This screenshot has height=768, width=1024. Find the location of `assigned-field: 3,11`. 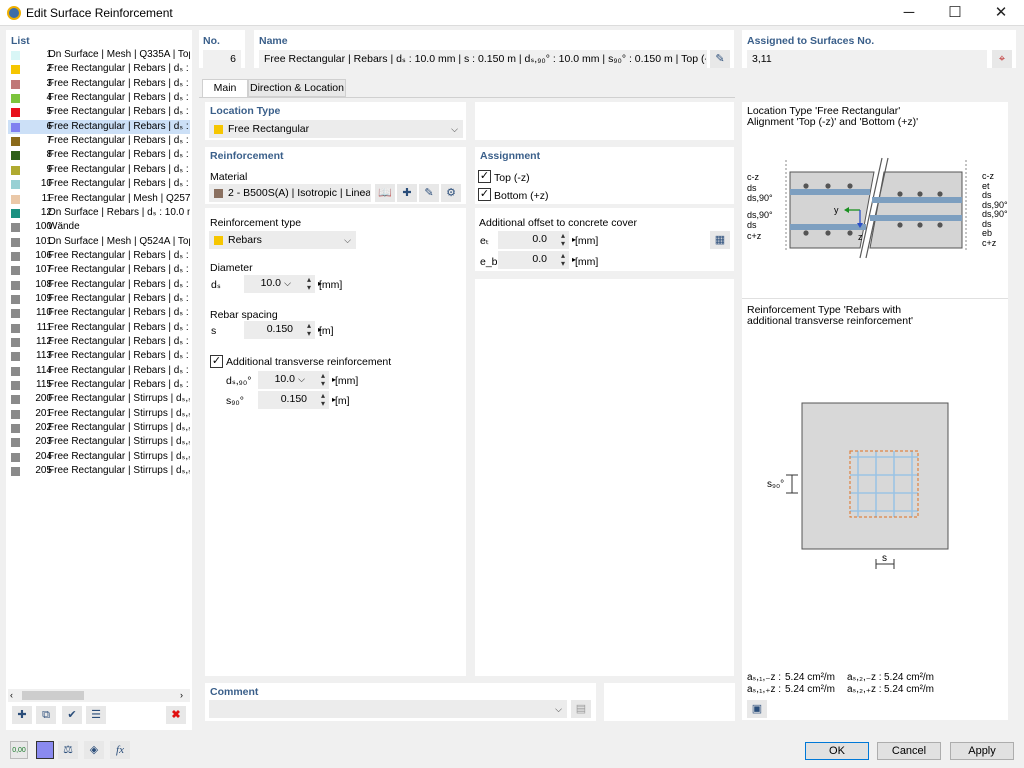

assigned-field: 3,11 is located at coordinates (867, 59).